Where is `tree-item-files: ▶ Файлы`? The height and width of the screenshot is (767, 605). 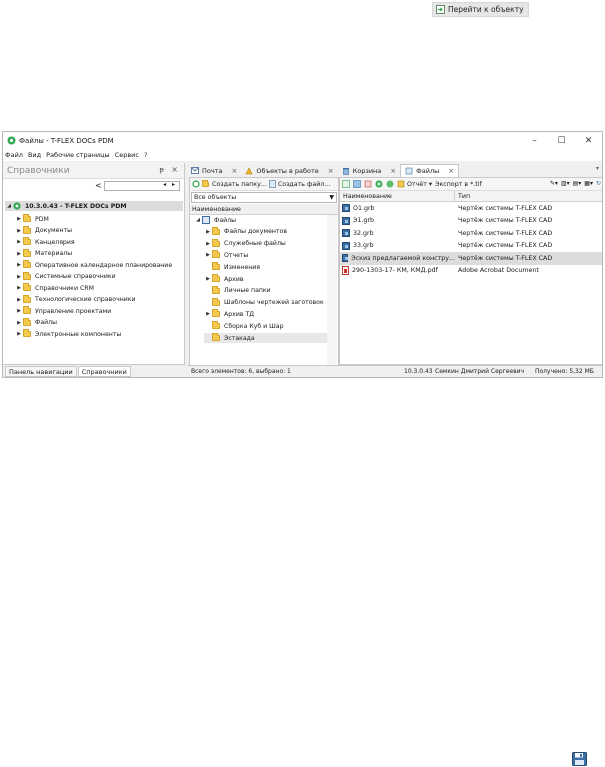
tree-item-files: ▶ Файлы is located at coordinates (36, 322).